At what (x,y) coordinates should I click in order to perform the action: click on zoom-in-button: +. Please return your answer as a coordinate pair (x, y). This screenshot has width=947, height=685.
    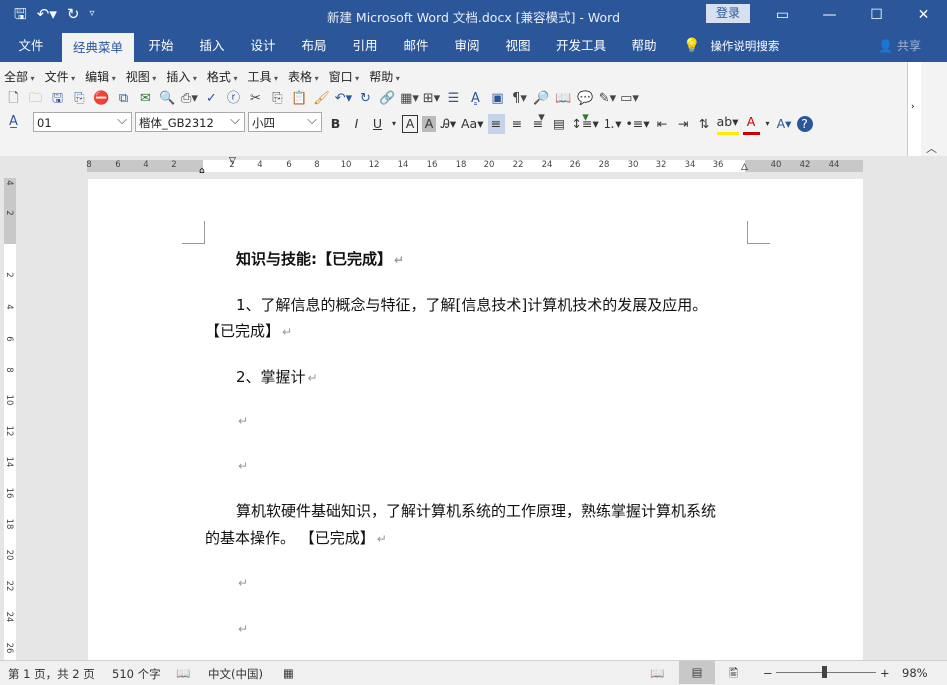
    Looking at the image, I should click on (885, 673).